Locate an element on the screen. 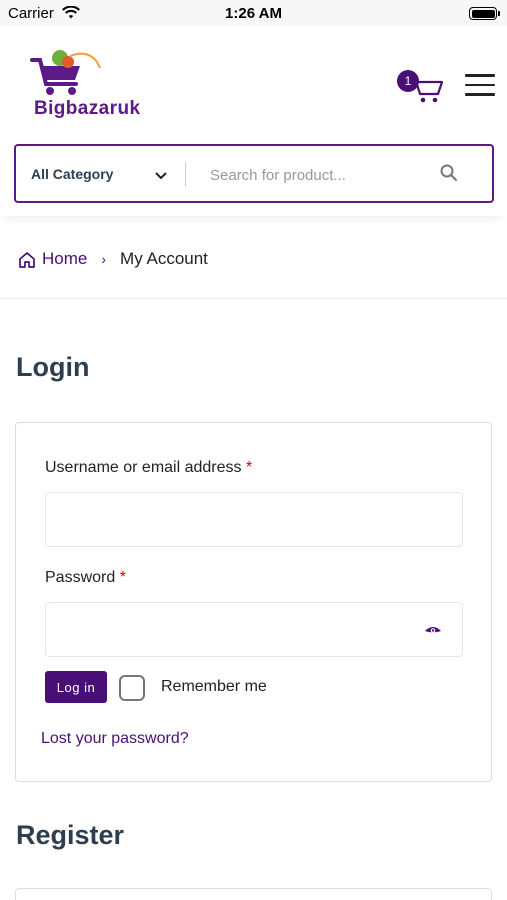 The width and height of the screenshot is (507, 900). category-select: All Category is located at coordinates (72, 174).